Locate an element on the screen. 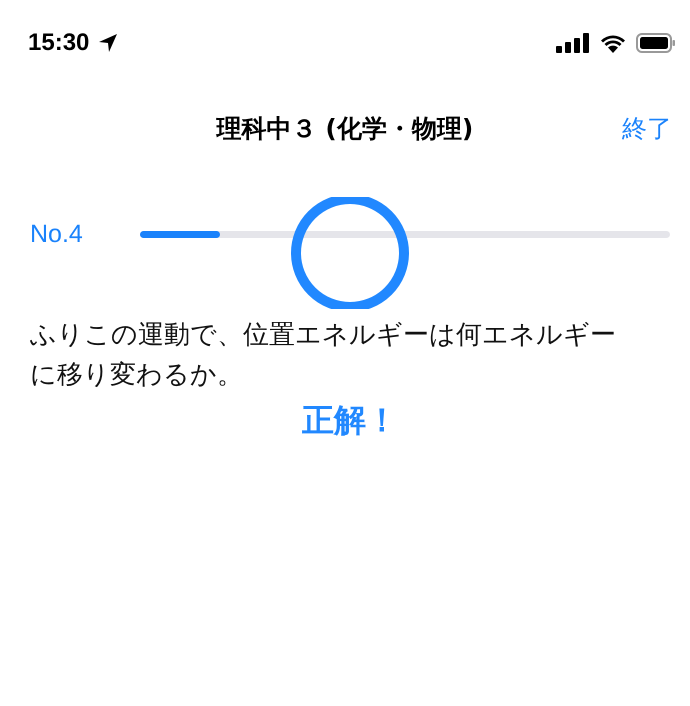 This screenshot has width=690, height=706. battery-icon is located at coordinates (656, 43).